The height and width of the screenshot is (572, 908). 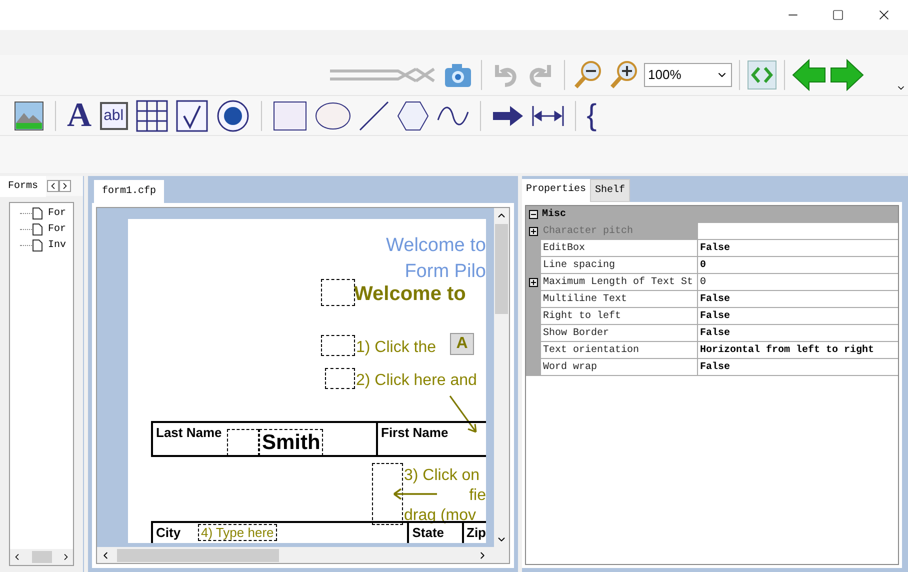 What do you see at coordinates (619, 367) in the screenshot?
I see `property-name: Word wrap` at bounding box center [619, 367].